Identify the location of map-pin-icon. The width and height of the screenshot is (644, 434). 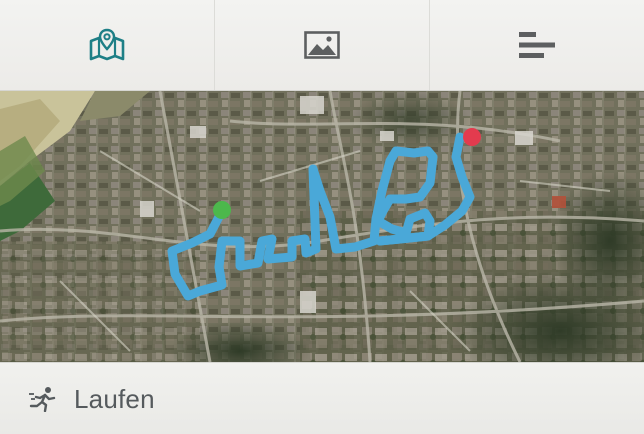
(107, 44).